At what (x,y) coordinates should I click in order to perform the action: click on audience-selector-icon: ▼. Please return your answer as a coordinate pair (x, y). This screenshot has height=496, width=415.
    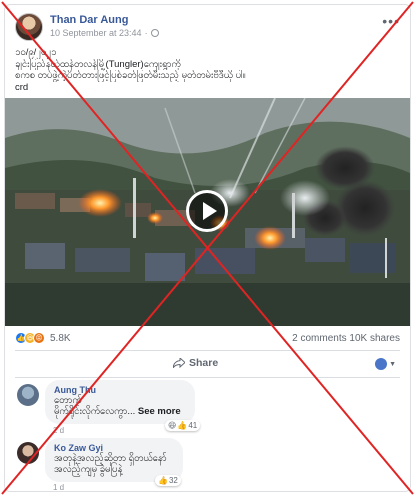
    Looking at the image, I should click on (385, 364).